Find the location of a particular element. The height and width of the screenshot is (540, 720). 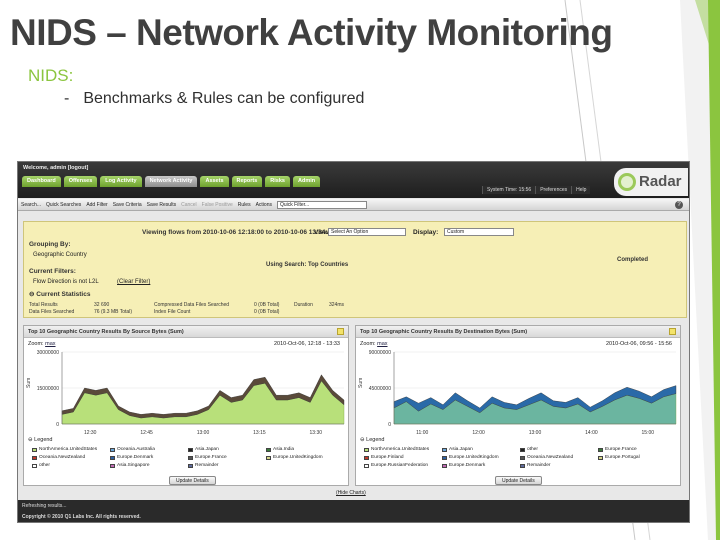

add-filter-button: Add Filter is located at coordinates (96, 205).